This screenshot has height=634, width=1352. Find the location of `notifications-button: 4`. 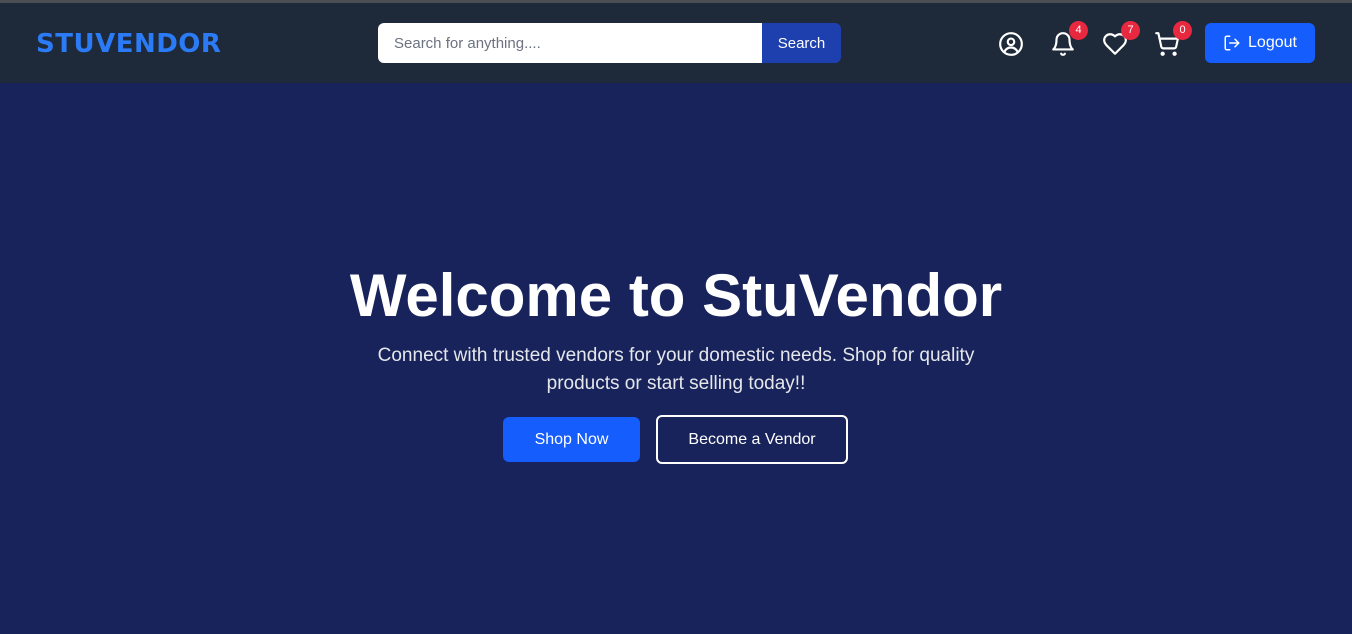

notifications-button: 4 is located at coordinates (1068, 39).